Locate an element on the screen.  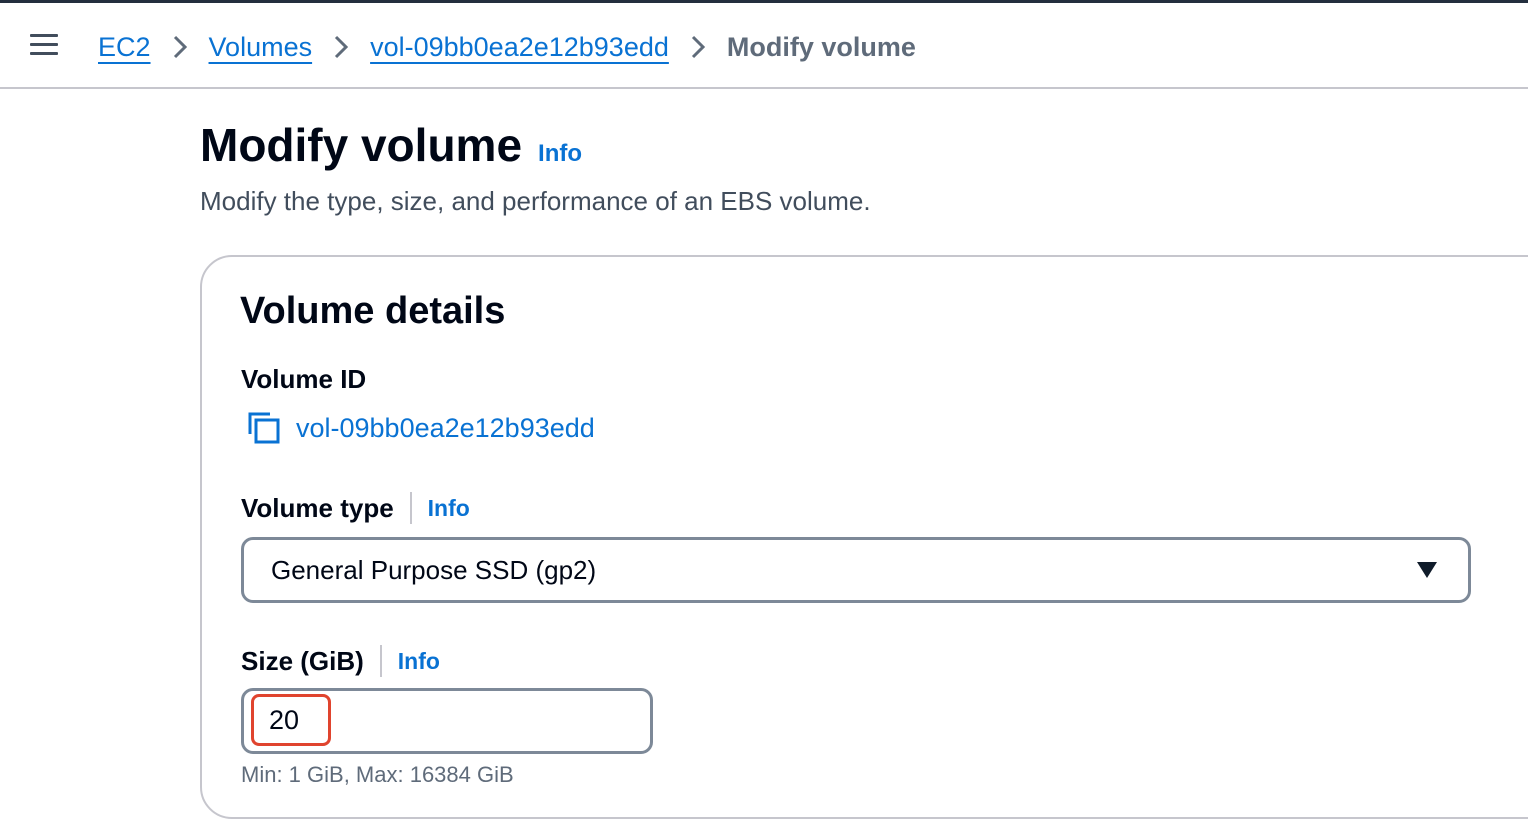
title-row: Modify volume Info is located at coordinates (391, 145).